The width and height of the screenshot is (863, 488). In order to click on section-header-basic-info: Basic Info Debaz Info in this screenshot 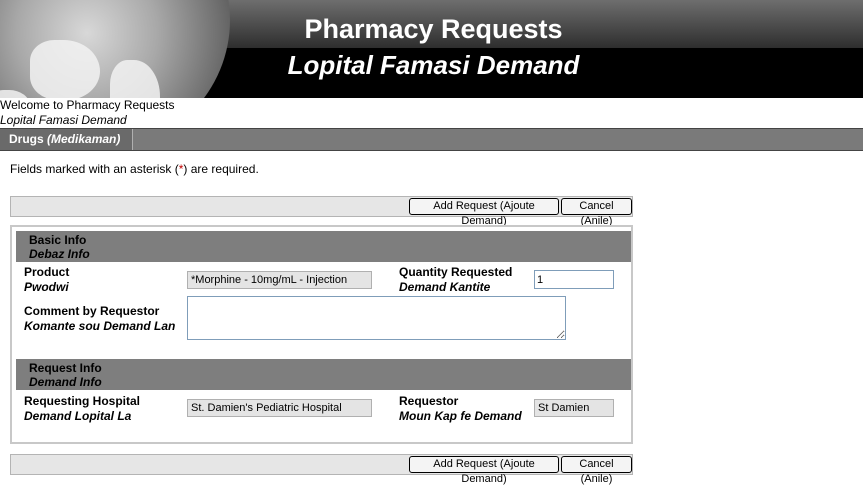, I will do `click(323, 246)`.